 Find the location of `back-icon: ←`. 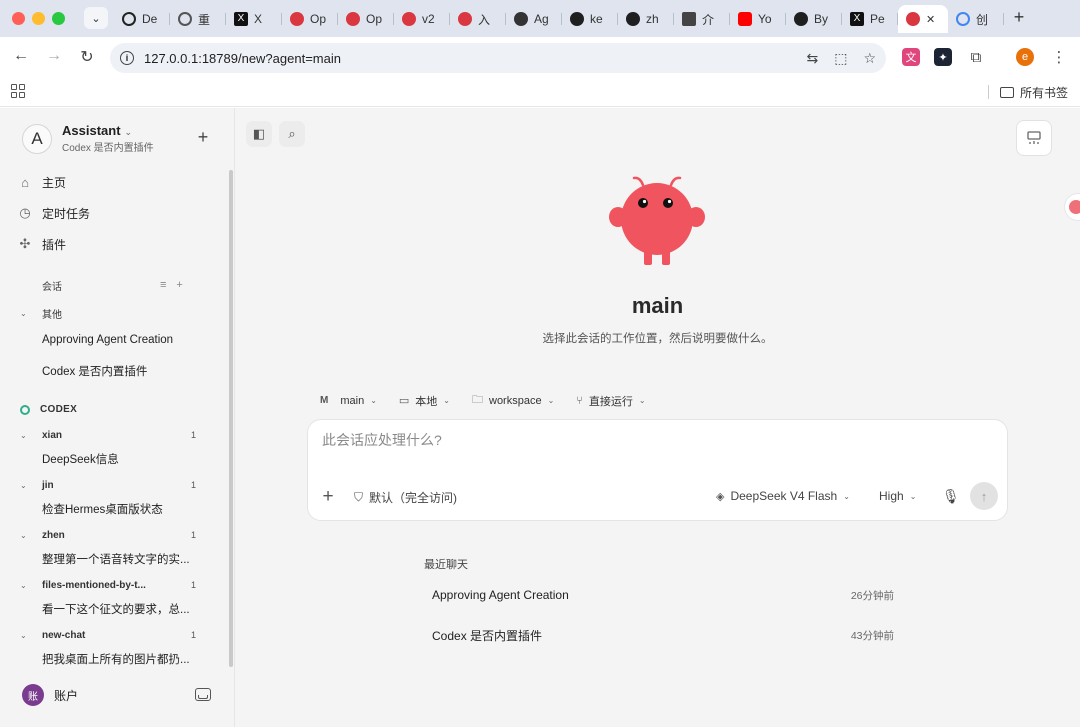

back-icon: ← is located at coordinates (21, 56).